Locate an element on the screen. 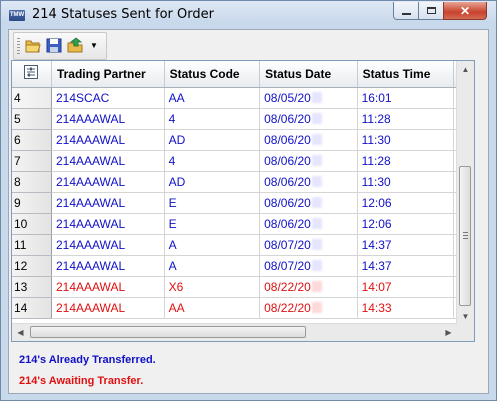  row-number: 10 is located at coordinates (32, 224).